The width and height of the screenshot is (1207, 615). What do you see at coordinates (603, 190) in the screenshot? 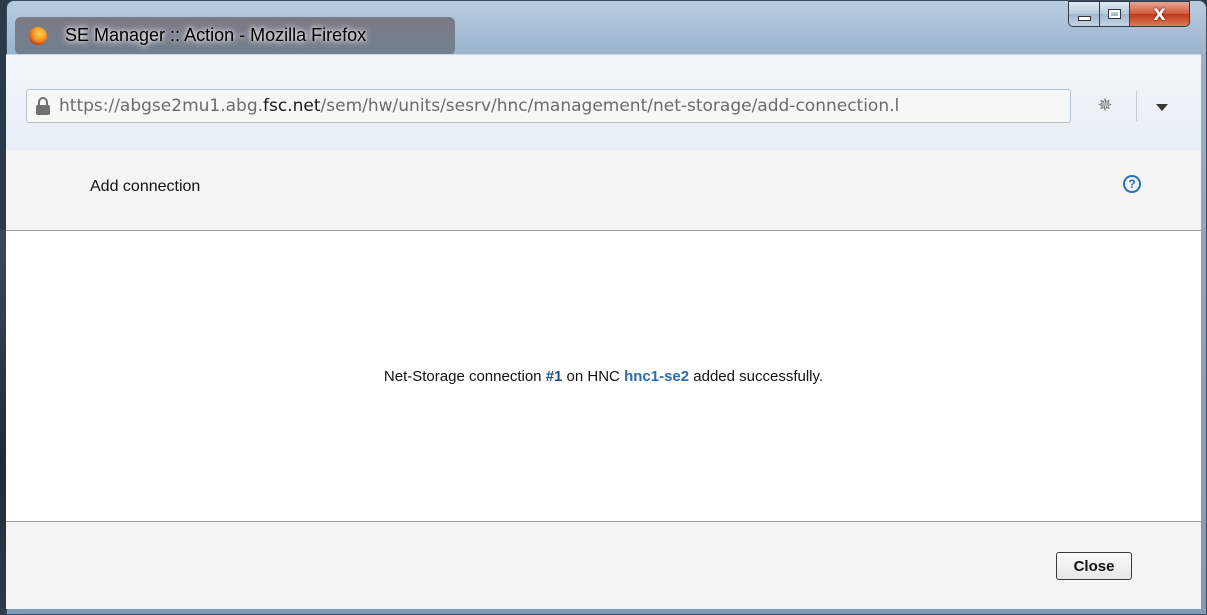
I see `dialog-header: Add connection ?` at bounding box center [603, 190].